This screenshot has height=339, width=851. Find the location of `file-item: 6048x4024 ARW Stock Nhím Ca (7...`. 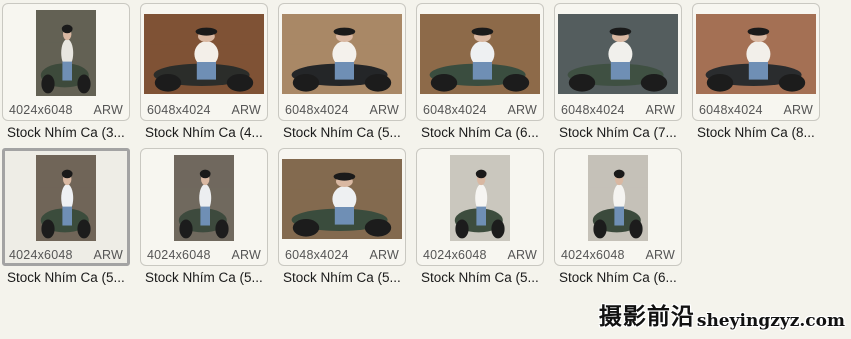

file-item: 6048x4024 ARW Stock Nhím Ca (7... is located at coordinates (619, 75).